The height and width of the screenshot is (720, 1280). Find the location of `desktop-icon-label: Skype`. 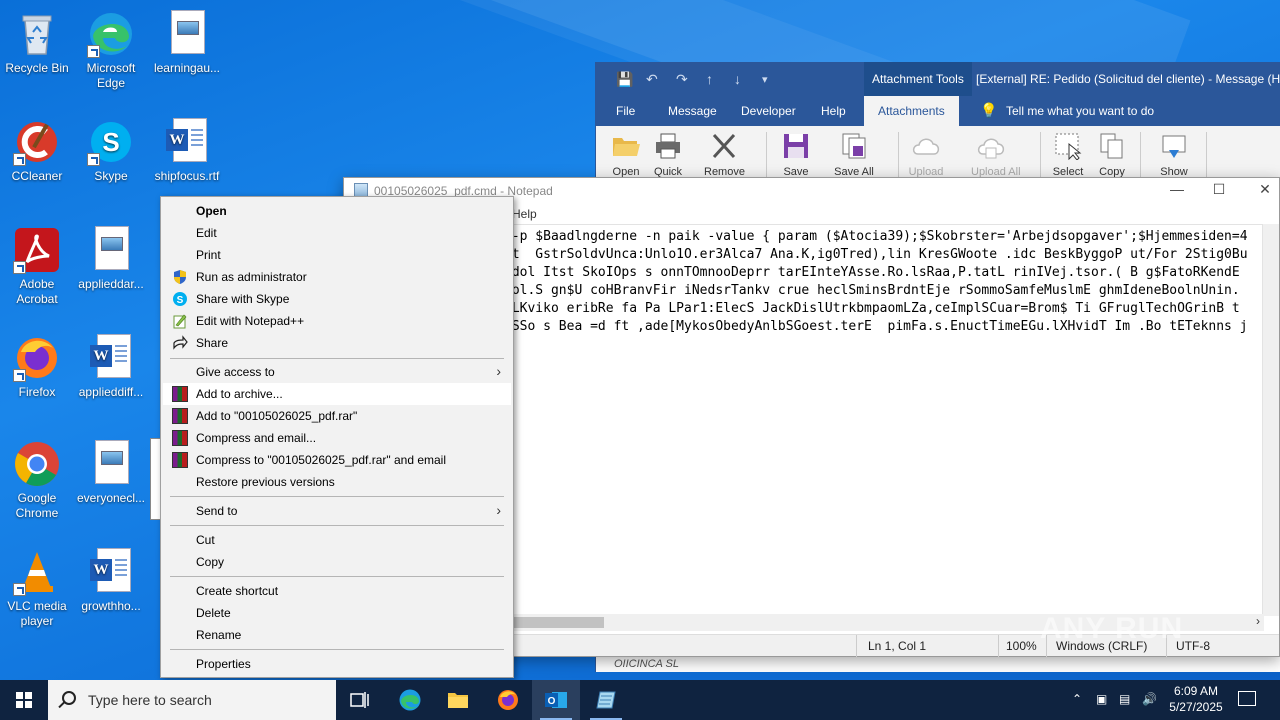

desktop-icon-label: Skype is located at coordinates (111, 176).